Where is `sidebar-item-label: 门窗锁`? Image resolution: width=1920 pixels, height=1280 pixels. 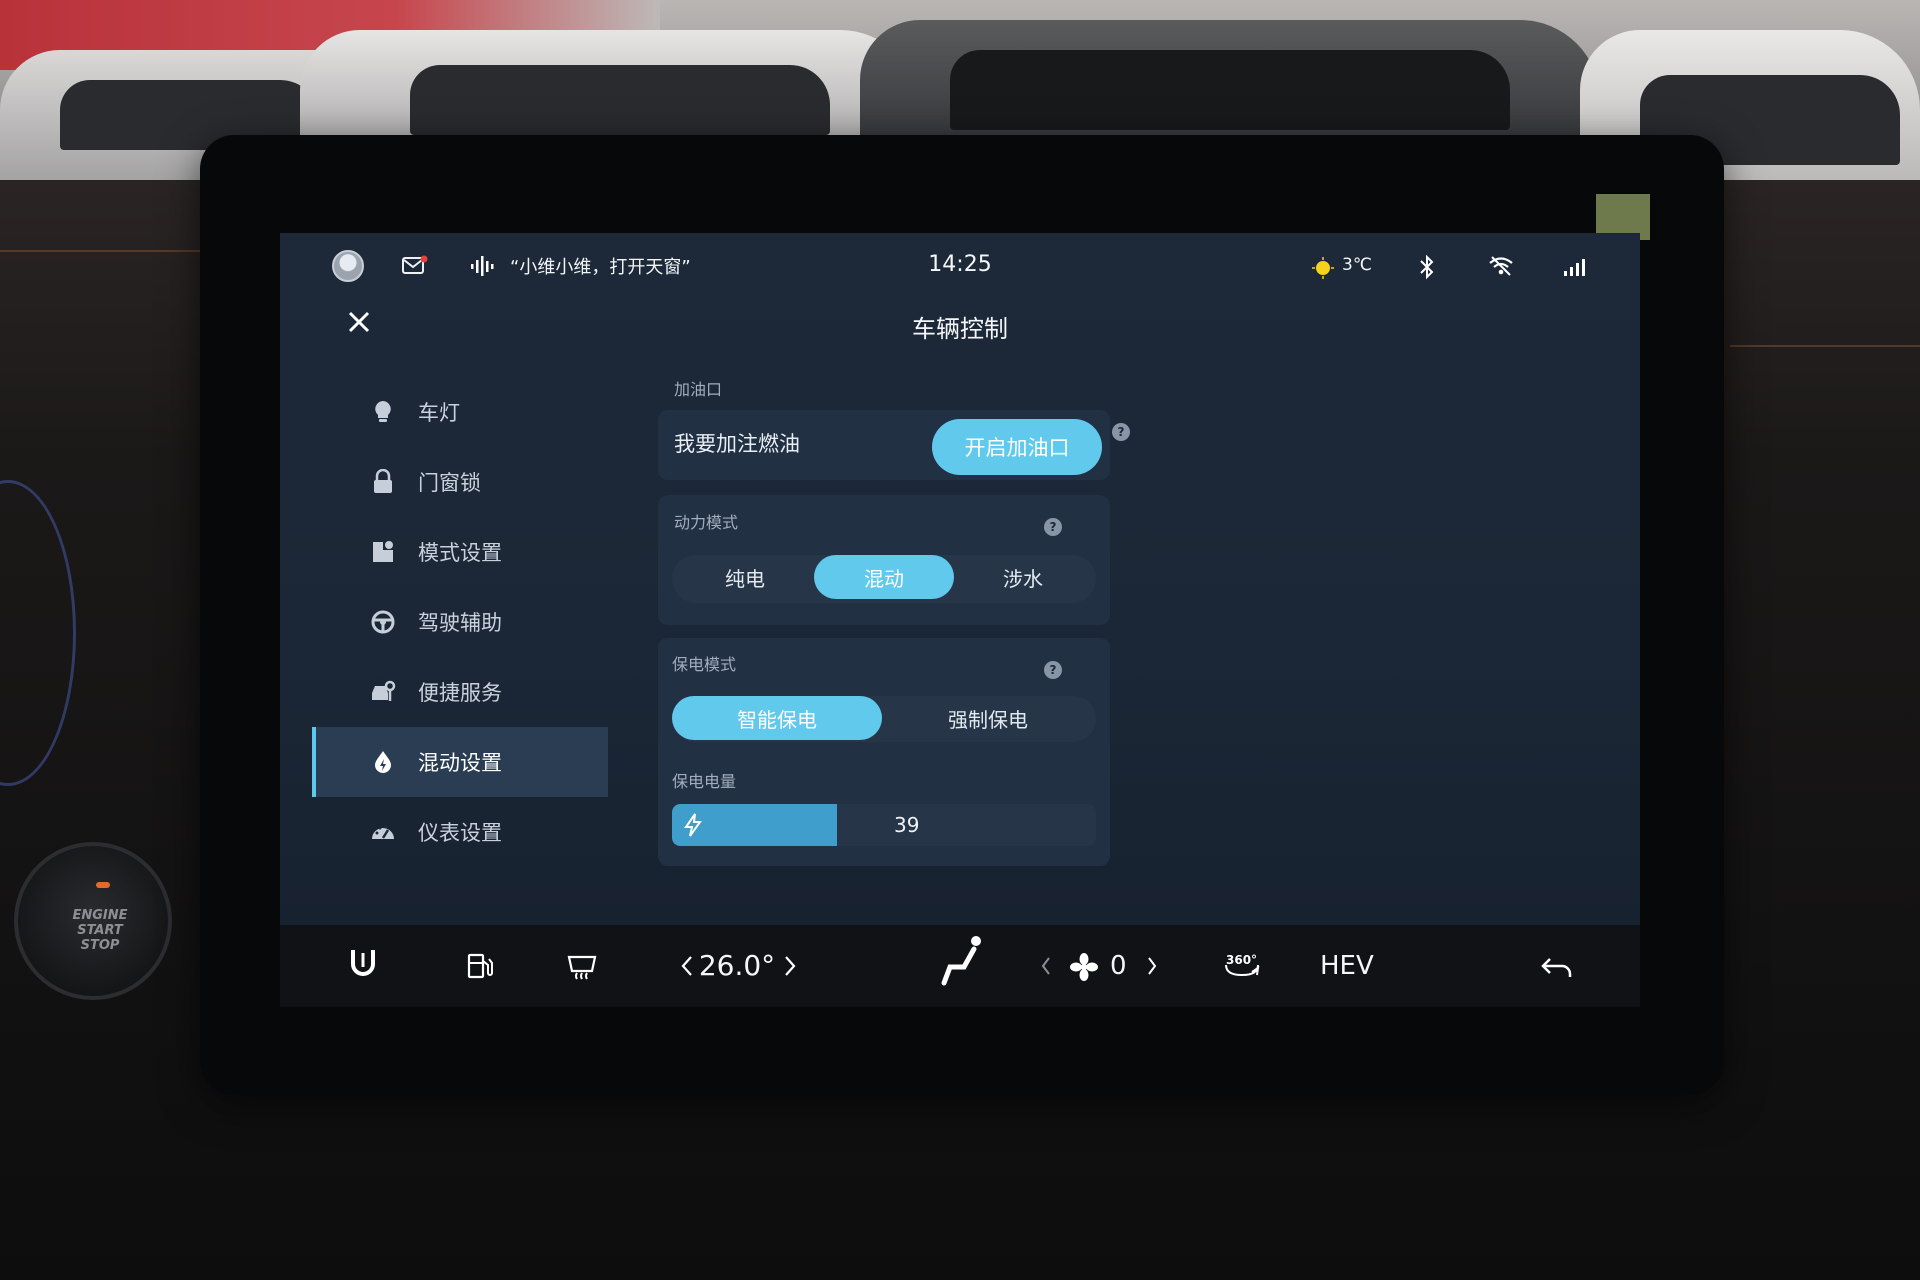
sidebar-item-label: 门窗锁 is located at coordinates (449, 483).